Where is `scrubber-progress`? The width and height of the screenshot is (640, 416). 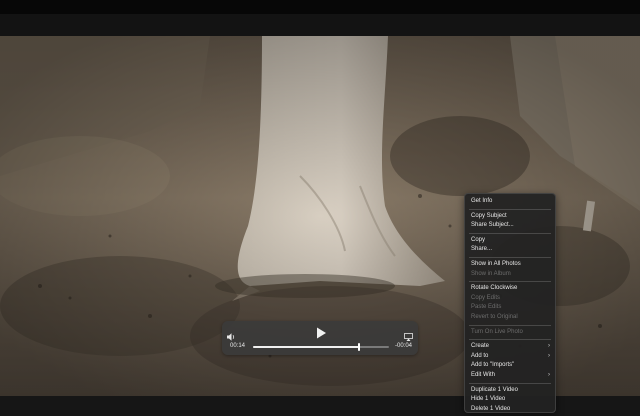
scrubber-progress is located at coordinates (306, 347).